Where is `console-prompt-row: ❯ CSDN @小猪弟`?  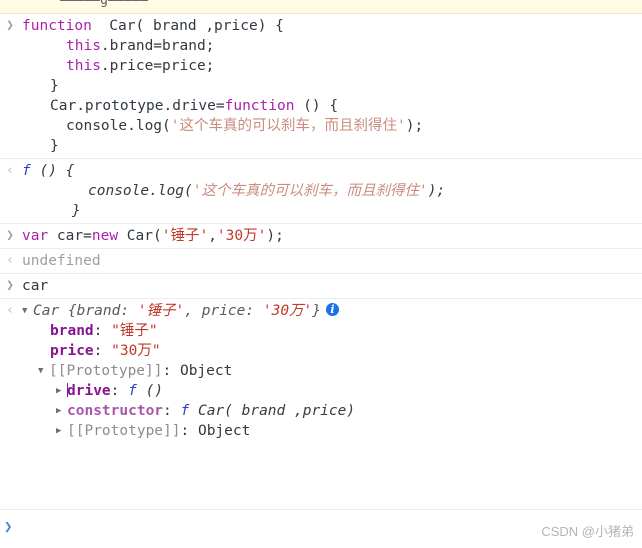 console-prompt-row: ❯ CSDN @小猪弟 is located at coordinates (321, 528).